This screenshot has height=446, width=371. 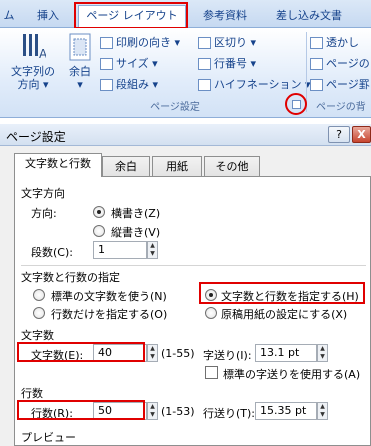 I want to click on watermark-icon, so click(x=316, y=43).